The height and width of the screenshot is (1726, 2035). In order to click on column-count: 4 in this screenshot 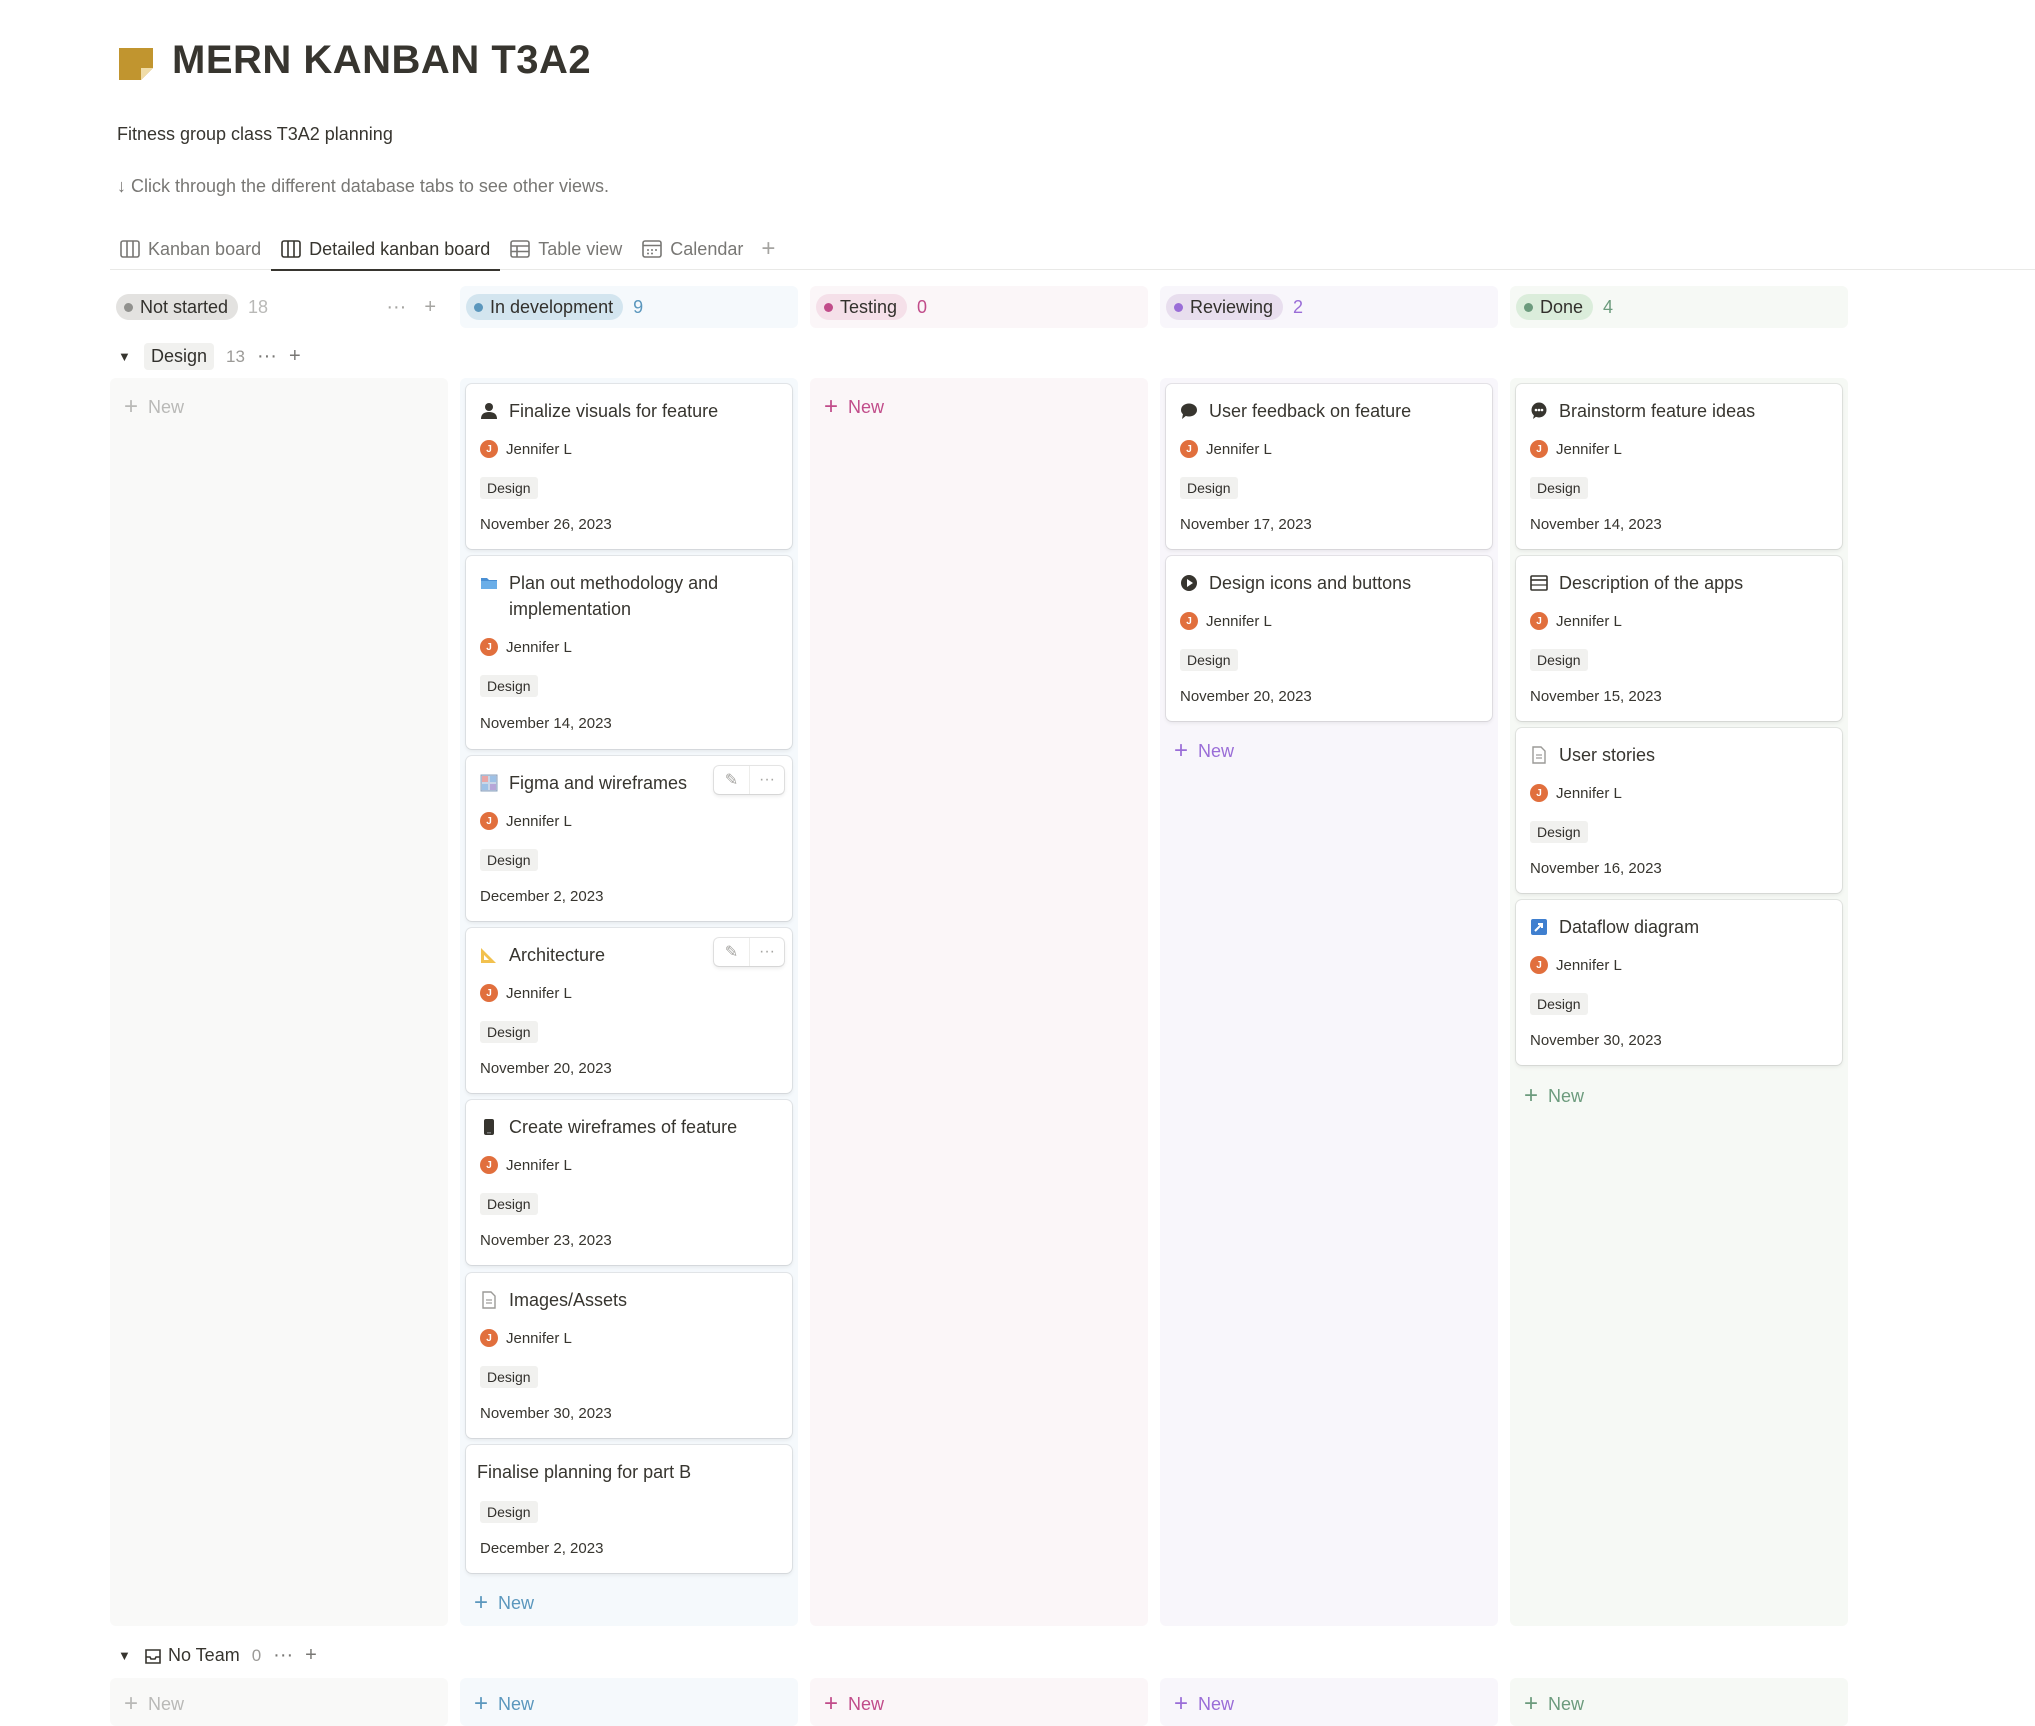, I will do `click(1608, 306)`.